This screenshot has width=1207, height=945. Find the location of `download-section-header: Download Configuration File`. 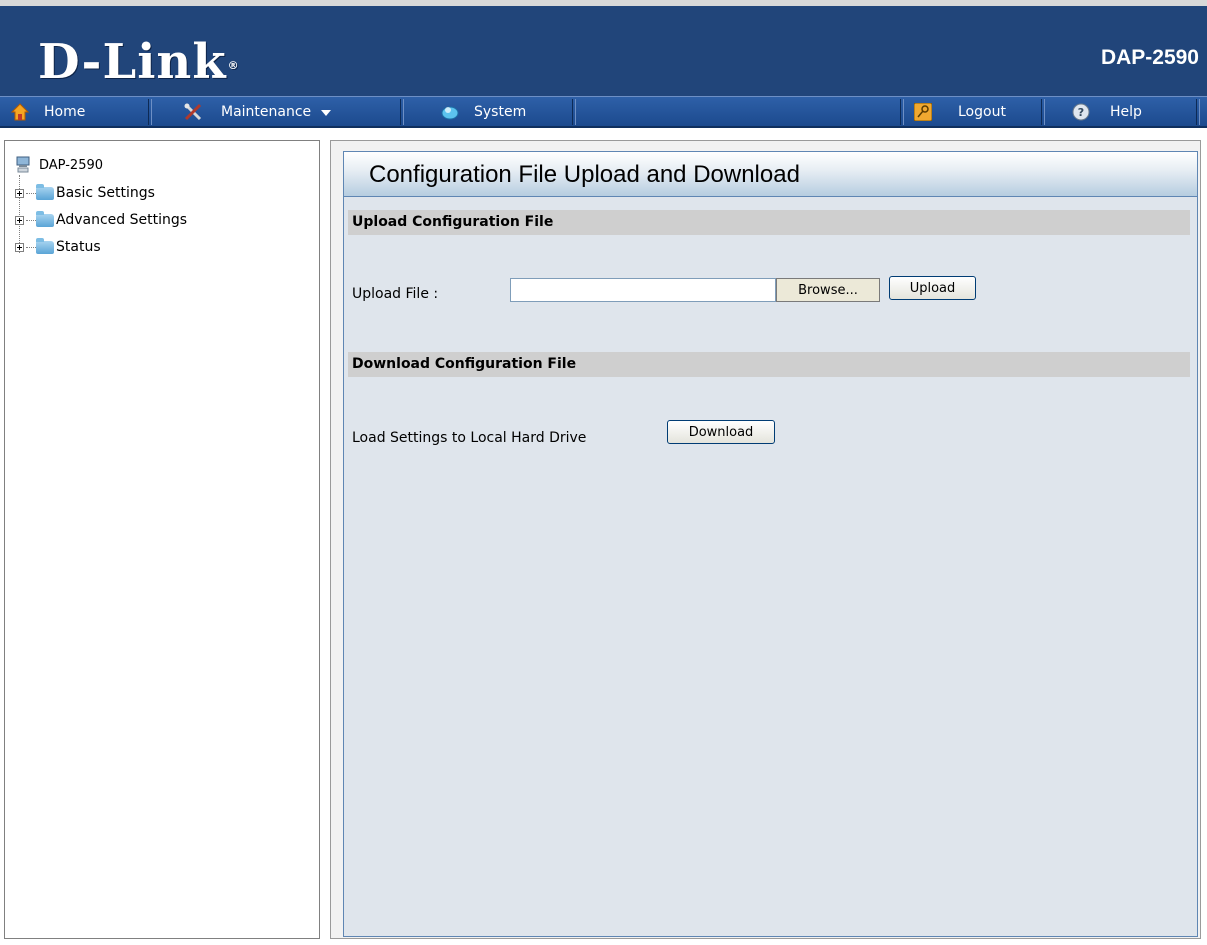

download-section-header: Download Configuration File is located at coordinates (769, 364).